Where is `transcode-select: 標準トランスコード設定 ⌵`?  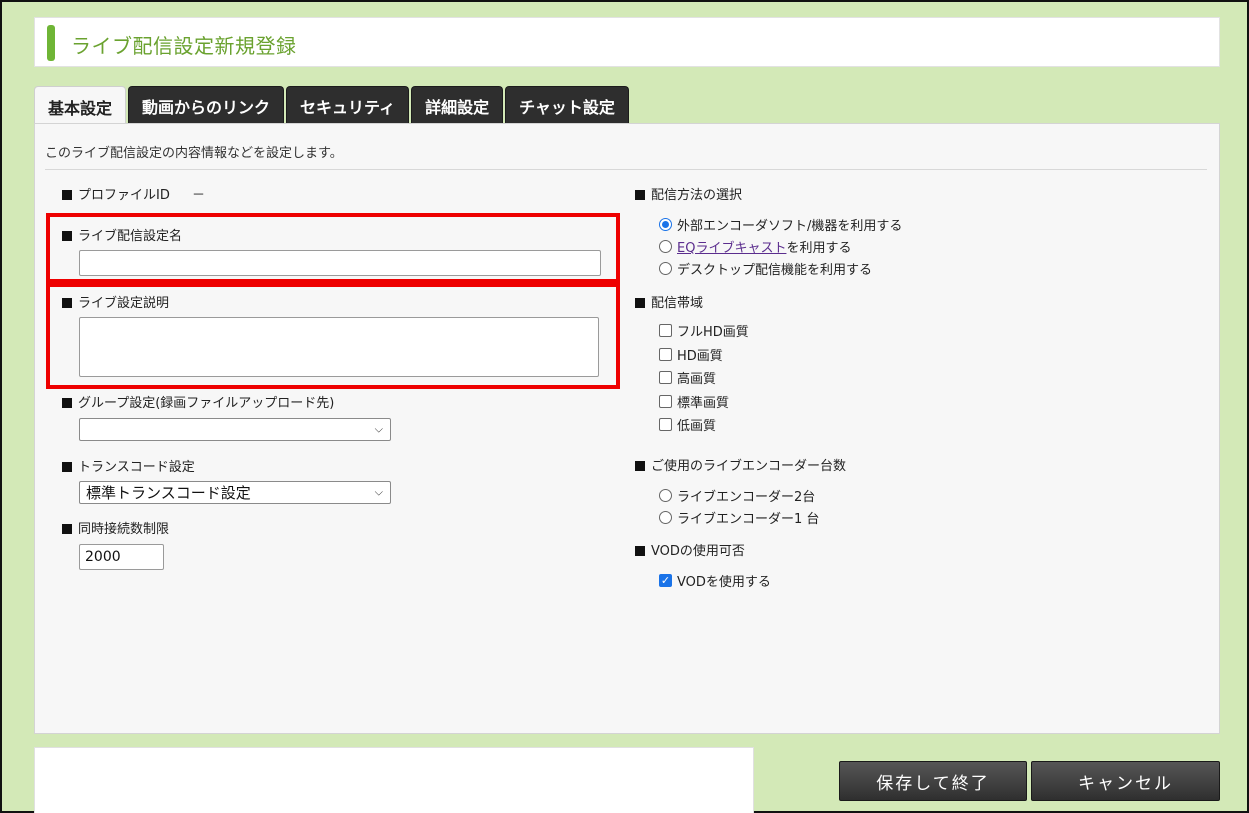 transcode-select: 標準トランスコード設定 ⌵ is located at coordinates (235, 492).